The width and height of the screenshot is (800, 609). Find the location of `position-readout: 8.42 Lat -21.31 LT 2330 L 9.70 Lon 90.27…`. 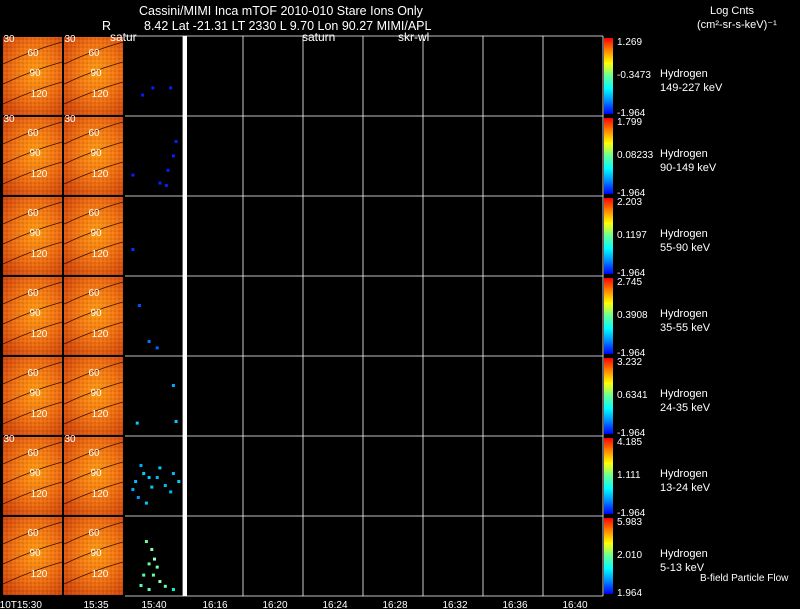

position-readout: 8.42 Lat -21.31 LT 2330 L 9.70 Lon 90.27… is located at coordinates (288, 26).